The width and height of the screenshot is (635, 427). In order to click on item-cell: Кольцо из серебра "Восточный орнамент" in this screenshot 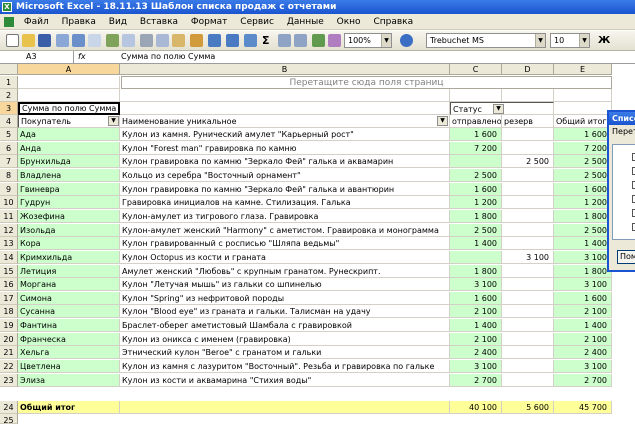, I will do `click(285, 175)`.